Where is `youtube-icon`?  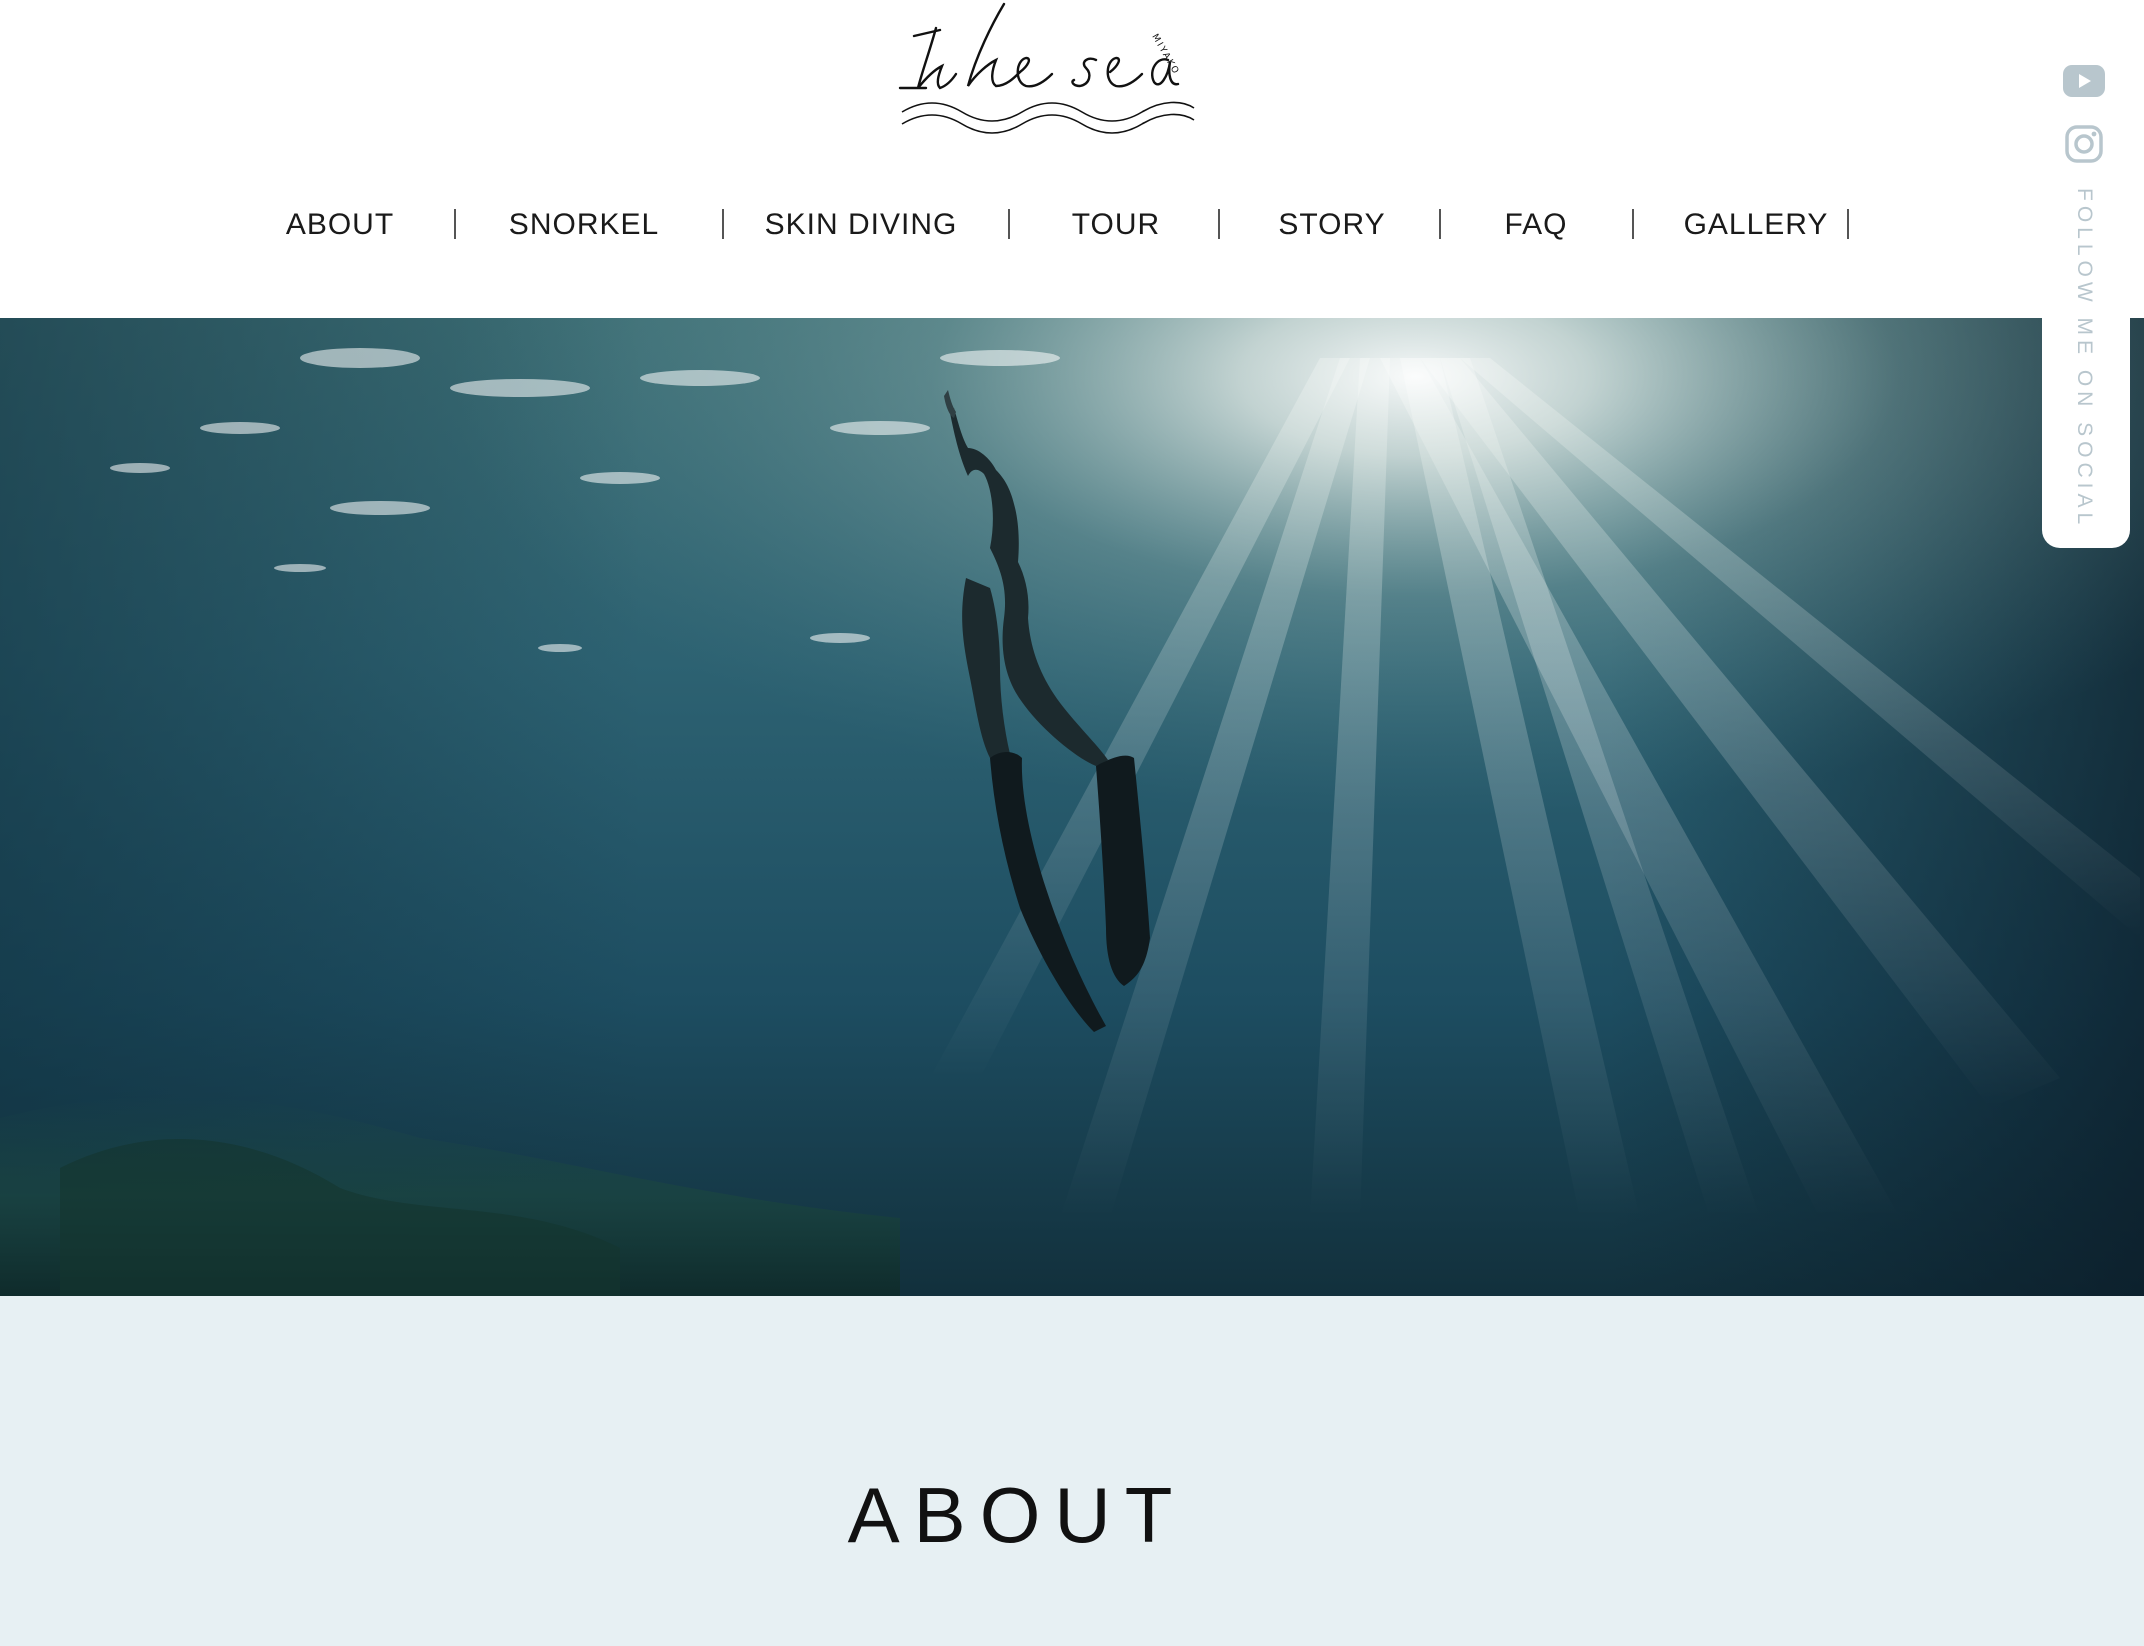 youtube-icon is located at coordinates (2084, 81).